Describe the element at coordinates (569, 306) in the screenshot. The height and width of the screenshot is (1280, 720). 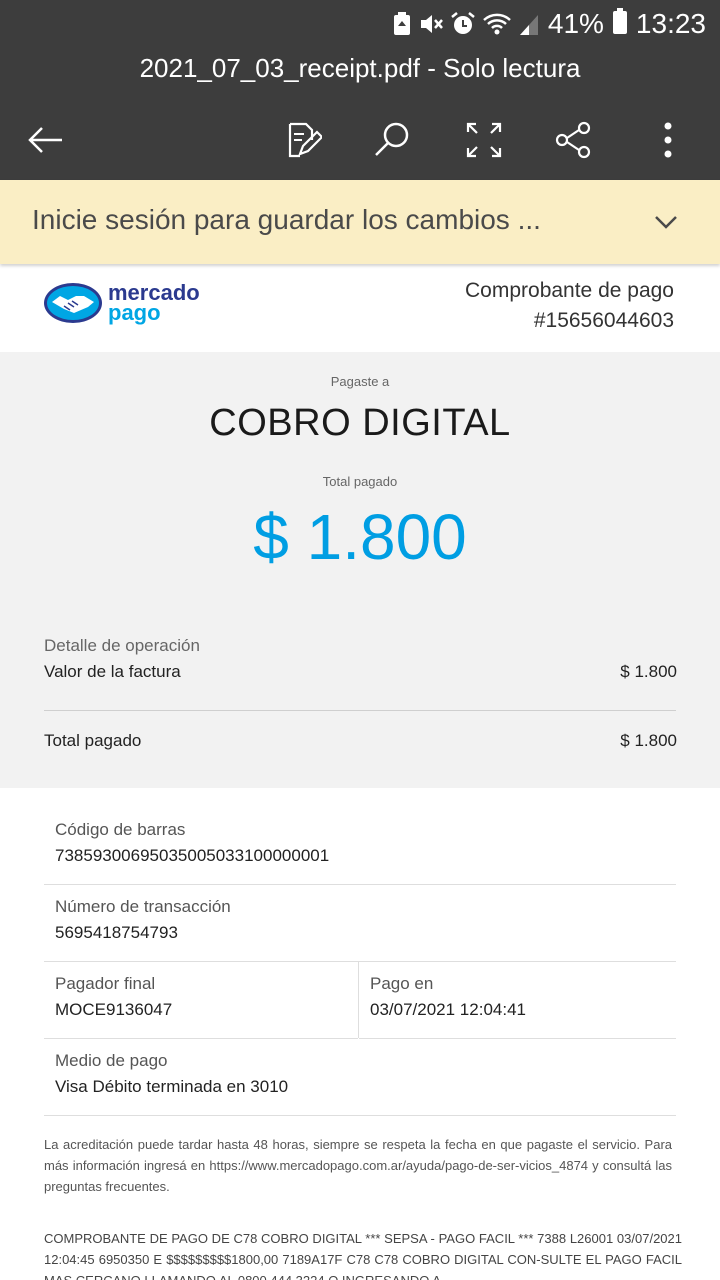
I see `receipt-header: Comprobante de pago #15656044603` at that location.